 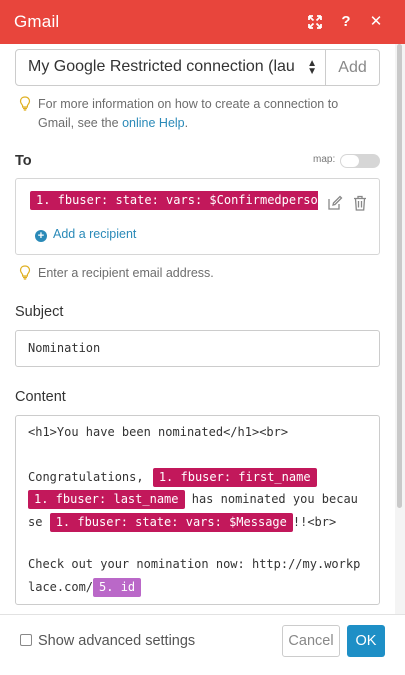 I want to click on add-recipient-label: Add a recipient, so click(x=95, y=234).